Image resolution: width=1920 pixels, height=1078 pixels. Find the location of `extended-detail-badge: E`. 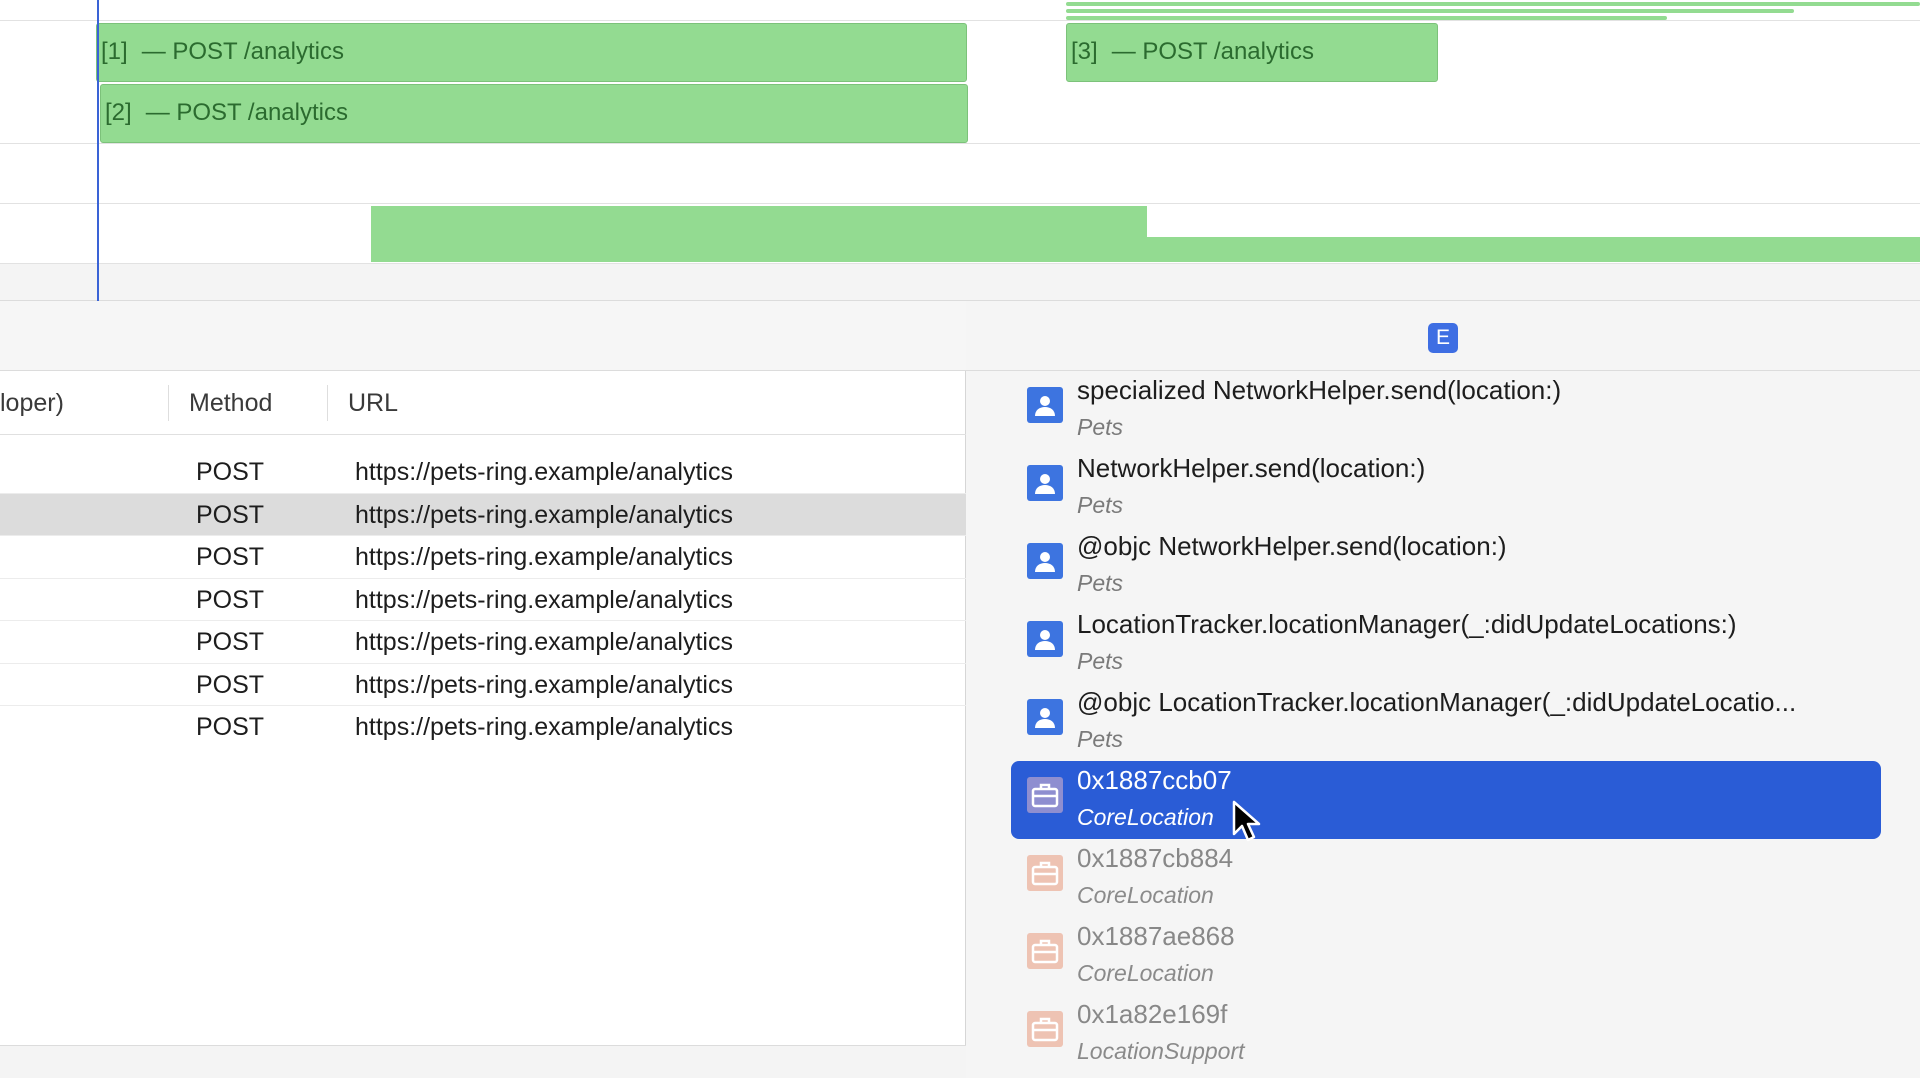

extended-detail-badge: E is located at coordinates (1443, 338).